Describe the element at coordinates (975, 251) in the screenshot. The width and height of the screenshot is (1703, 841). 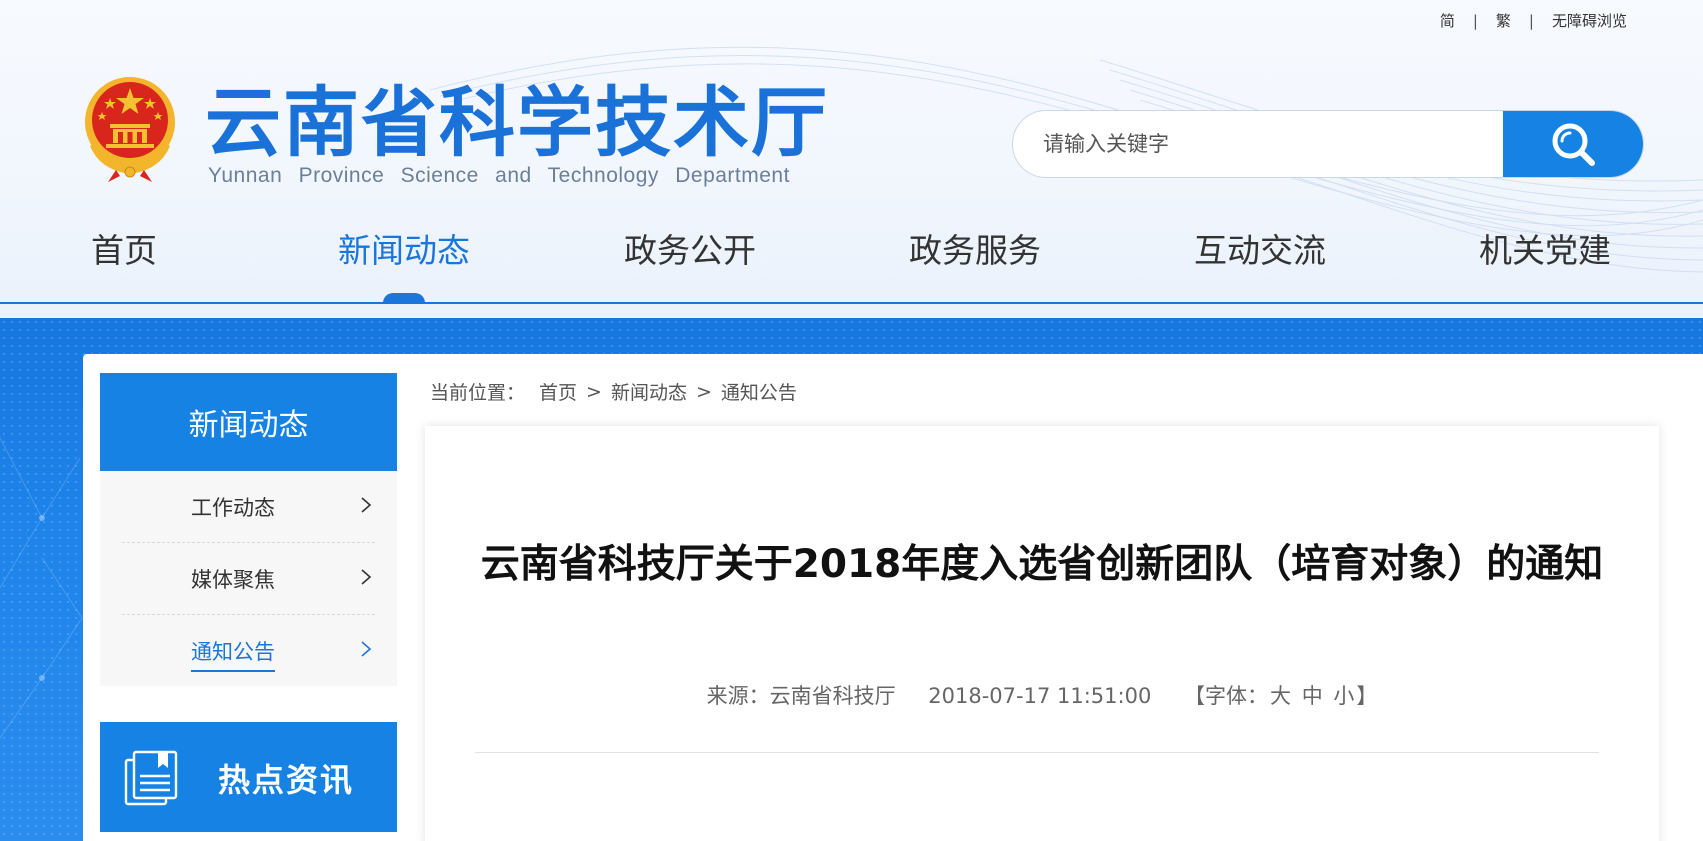
I see `nav-government-services: 政务服务` at that location.